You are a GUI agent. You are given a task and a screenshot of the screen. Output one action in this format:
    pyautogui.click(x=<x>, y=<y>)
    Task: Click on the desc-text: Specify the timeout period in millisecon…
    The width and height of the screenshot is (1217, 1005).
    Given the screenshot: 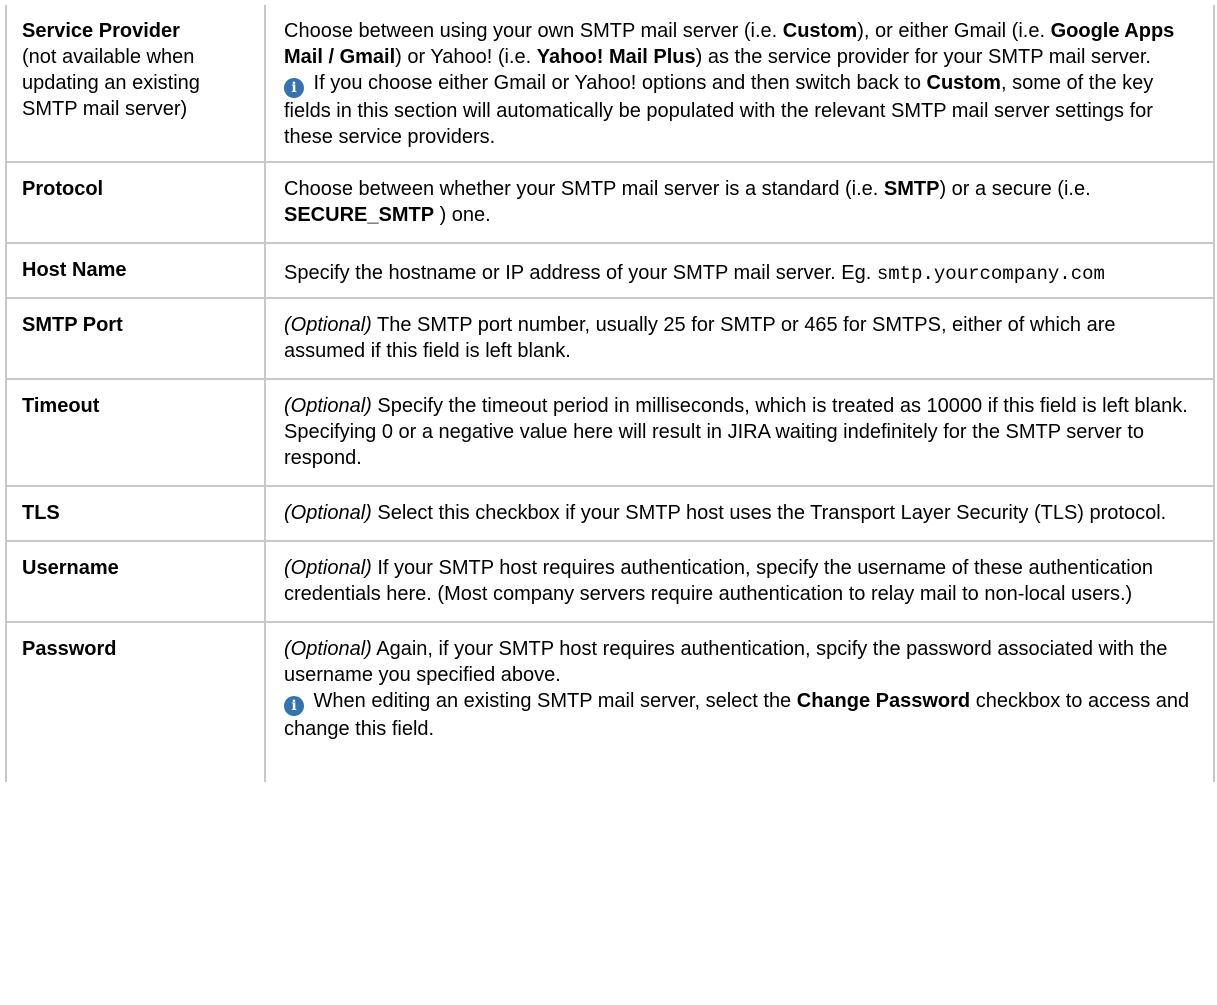 What is the action you would take?
    pyautogui.click(x=736, y=432)
    